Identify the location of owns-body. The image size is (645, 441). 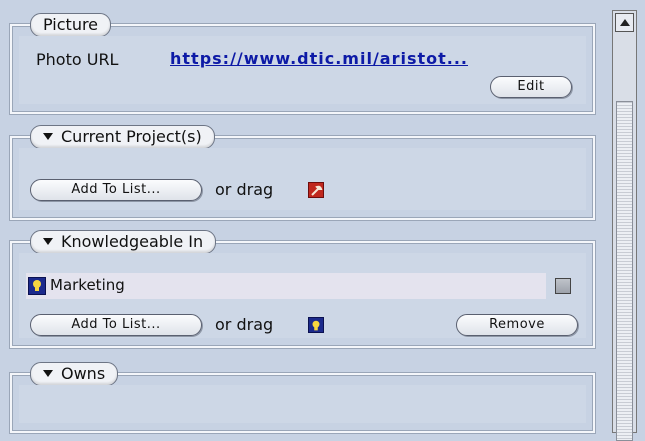
(302, 404).